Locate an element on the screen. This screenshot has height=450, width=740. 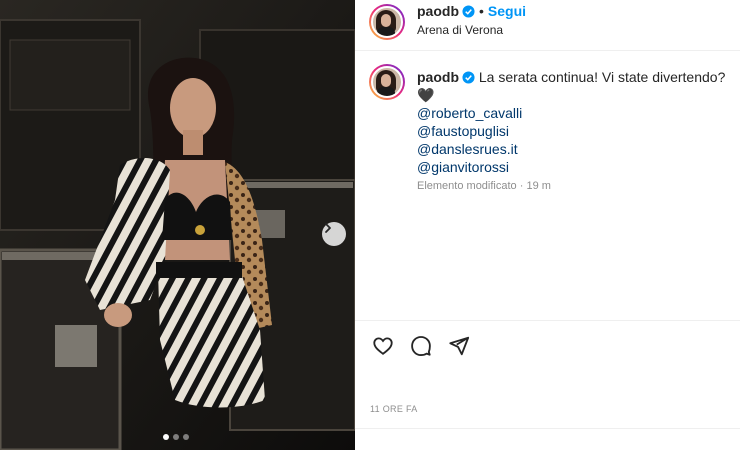
follow-button: Segui is located at coordinates (507, 11).